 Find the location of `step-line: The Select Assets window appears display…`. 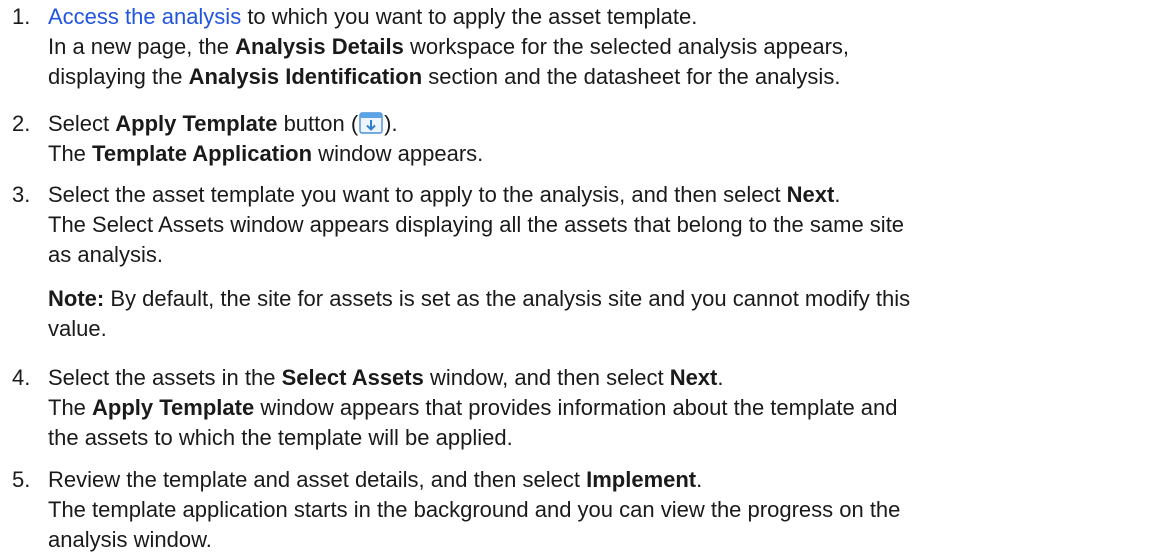

step-line: The Select Assets window appears display… is located at coordinates (476, 224).